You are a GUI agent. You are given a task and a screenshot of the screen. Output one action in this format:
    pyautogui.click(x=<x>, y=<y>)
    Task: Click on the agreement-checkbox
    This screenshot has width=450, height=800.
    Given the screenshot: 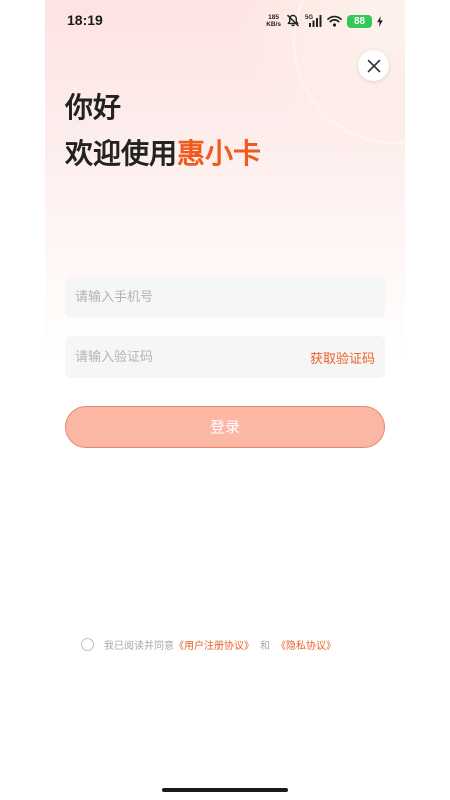 What is the action you would take?
    pyautogui.click(x=87, y=644)
    